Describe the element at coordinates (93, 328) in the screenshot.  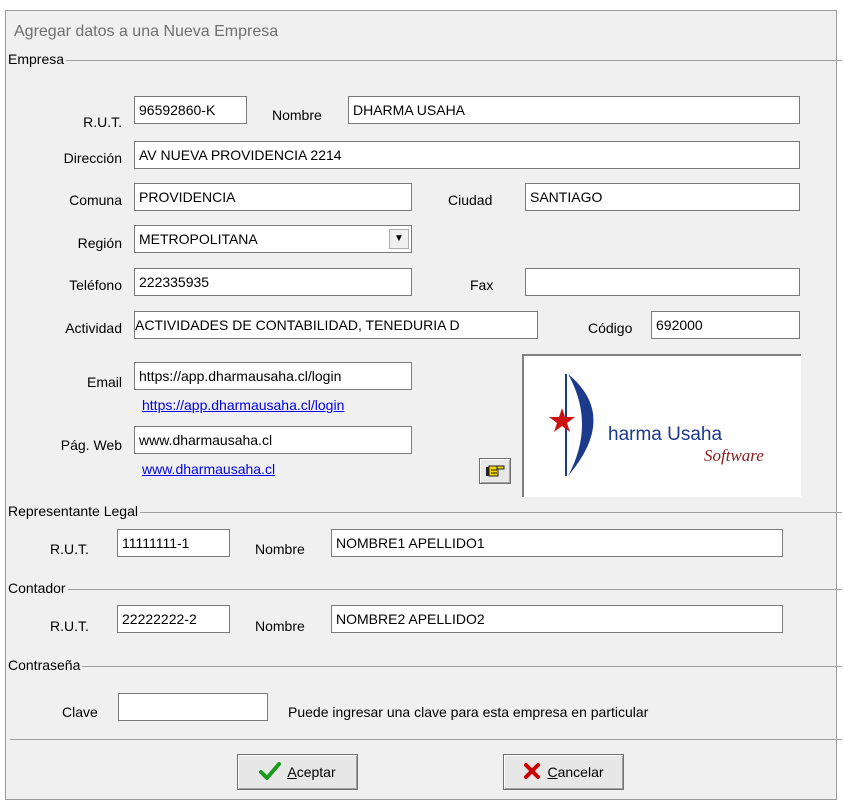
I see `actividad-label: Actividad` at that location.